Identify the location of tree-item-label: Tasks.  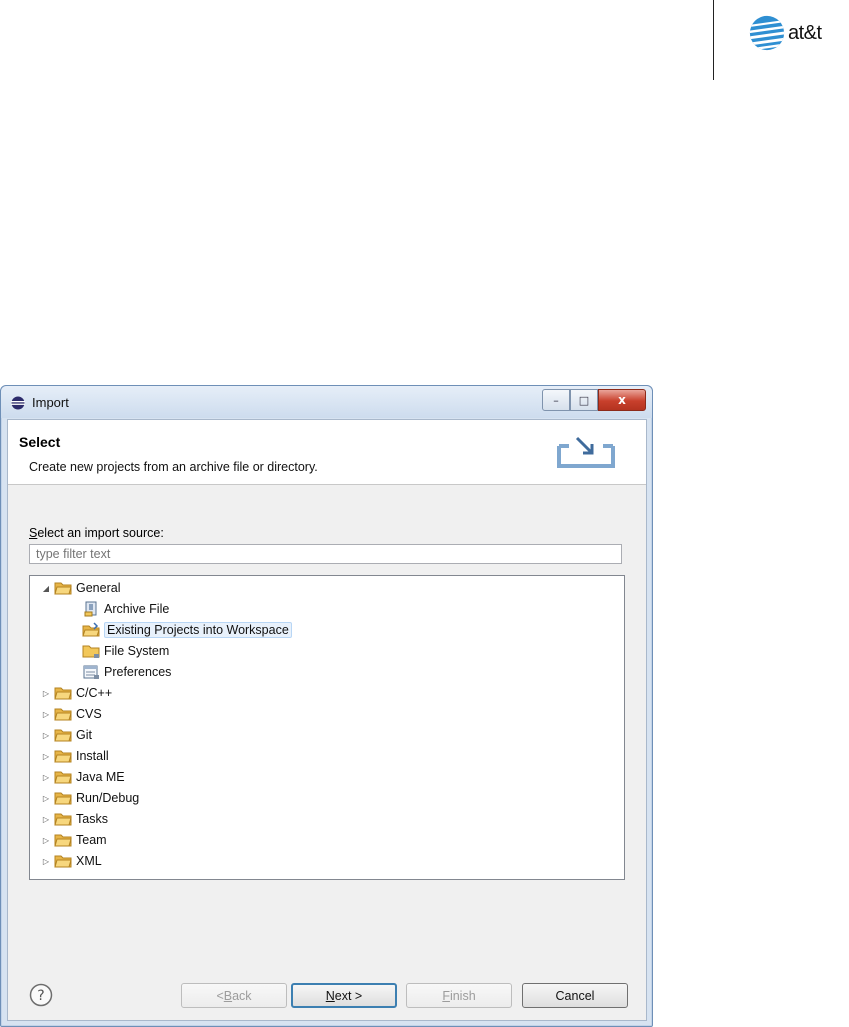
(92, 819).